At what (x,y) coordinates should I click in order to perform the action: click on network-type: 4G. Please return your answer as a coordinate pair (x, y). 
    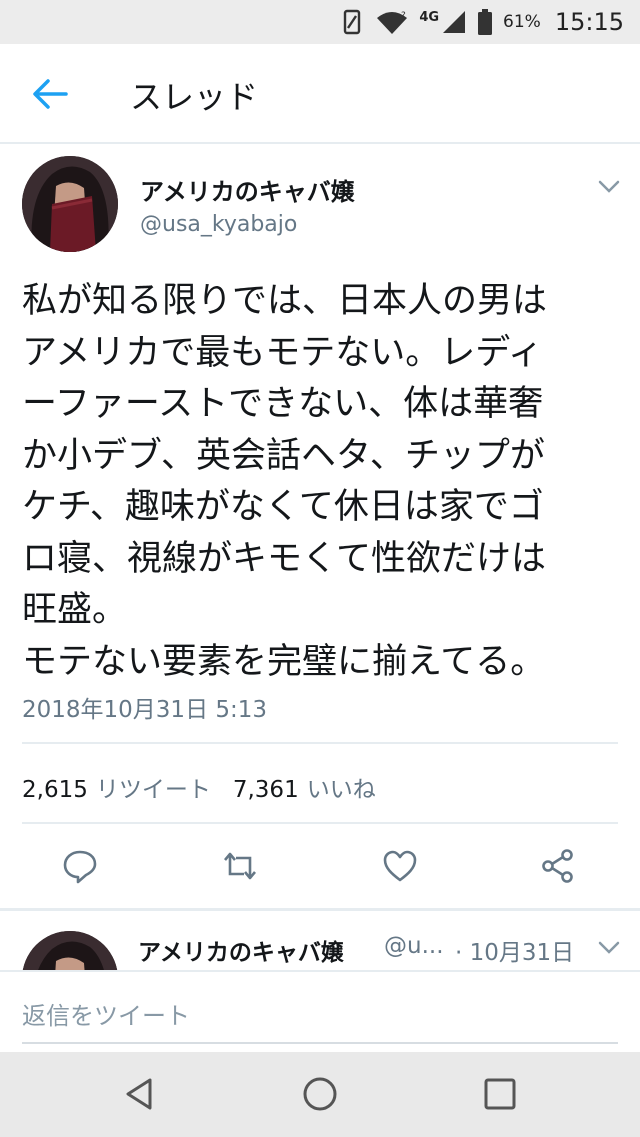
    Looking at the image, I should click on (429, 17).